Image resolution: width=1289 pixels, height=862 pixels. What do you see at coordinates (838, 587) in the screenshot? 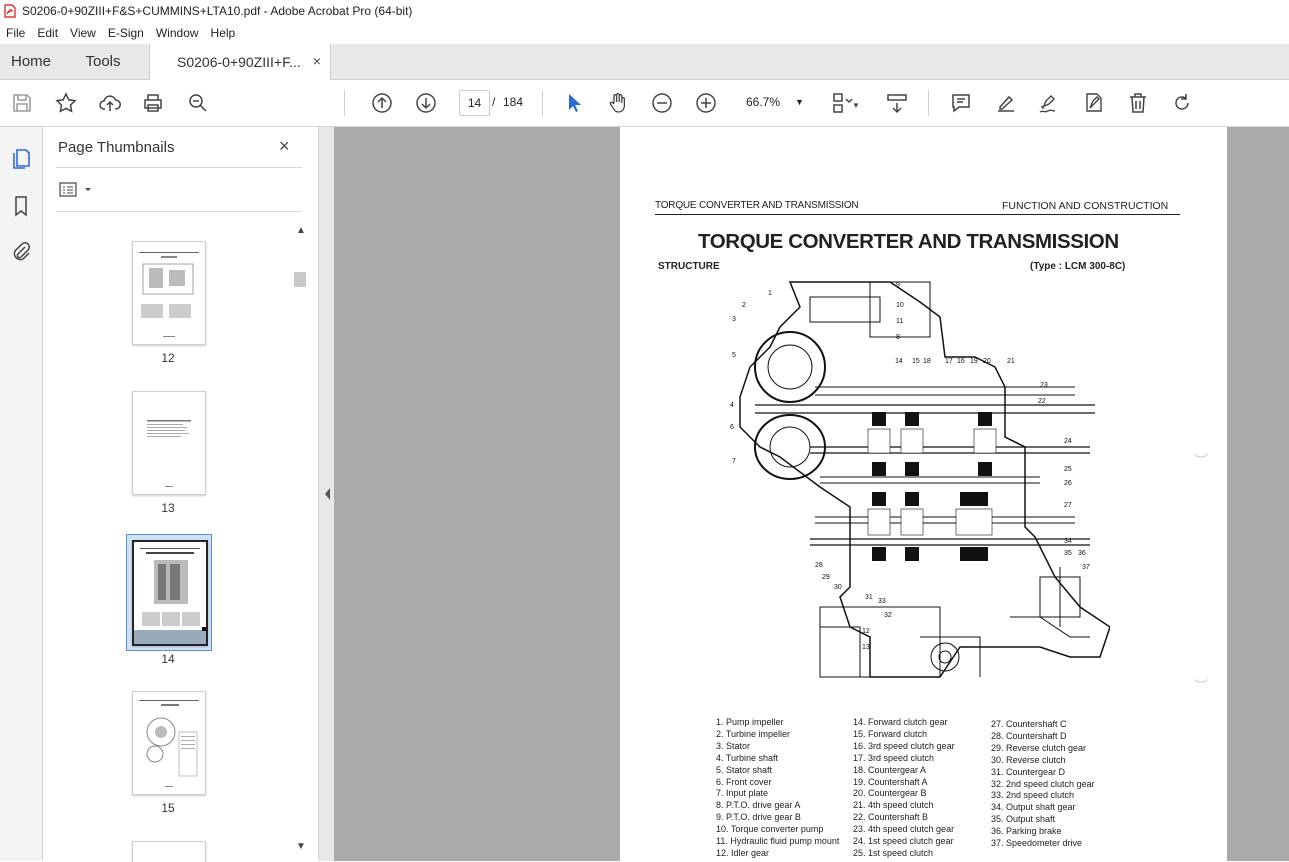
I see `svg-text: 30` at bounding box center [838, 587].